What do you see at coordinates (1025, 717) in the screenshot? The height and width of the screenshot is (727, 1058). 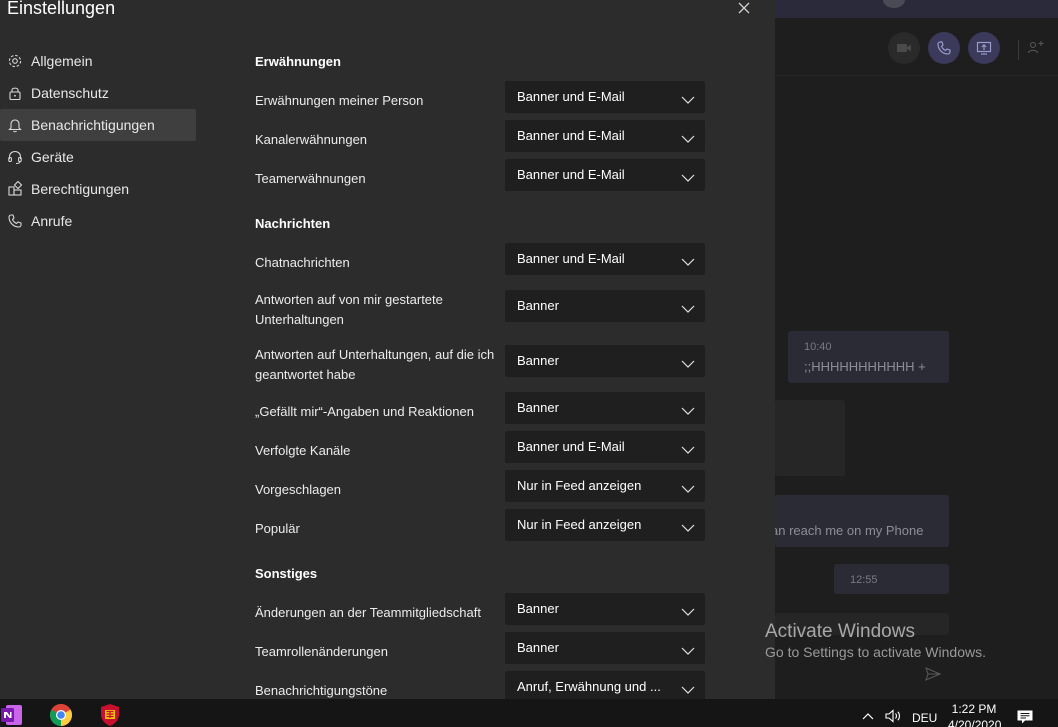 I see `action-center-icon` at bounding box center [1025, 717].